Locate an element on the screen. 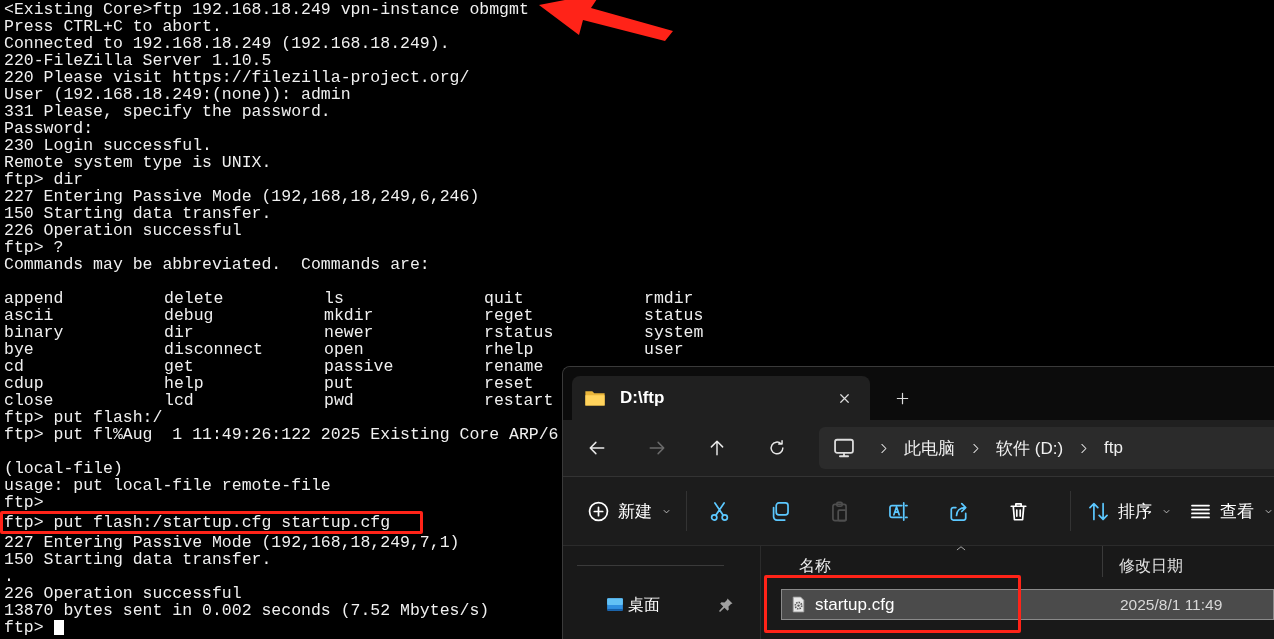 The height and width of the screenshot is (639, 1274). refresh-icon is located at coordinates (777, 448).